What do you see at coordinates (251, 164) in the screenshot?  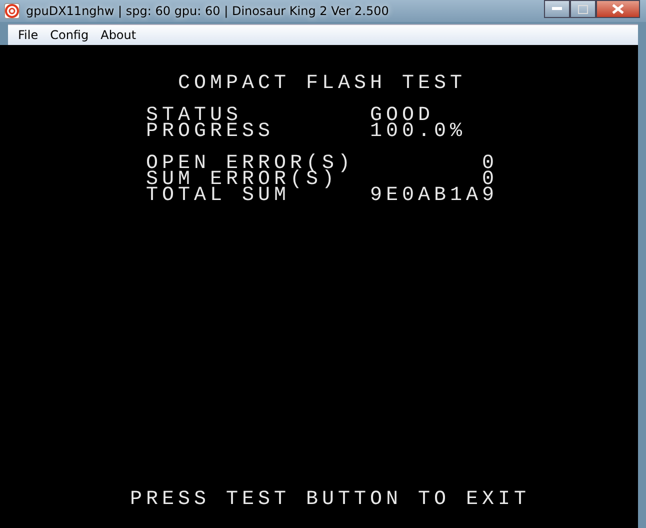 I see `field-label: OPEN ERROR(S)` at bounding box center [251, 164].